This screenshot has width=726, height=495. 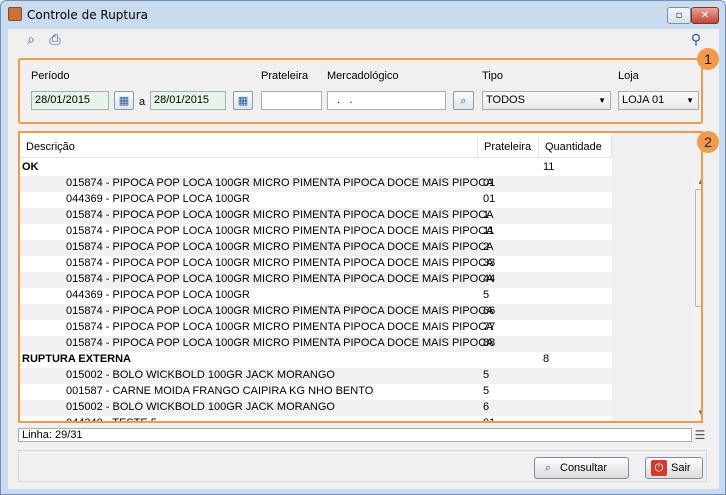 What do you see at coordinates (386, 100) in the screenshot?
I see `mercadologico-field: . .` at bounding box center [386, 100].